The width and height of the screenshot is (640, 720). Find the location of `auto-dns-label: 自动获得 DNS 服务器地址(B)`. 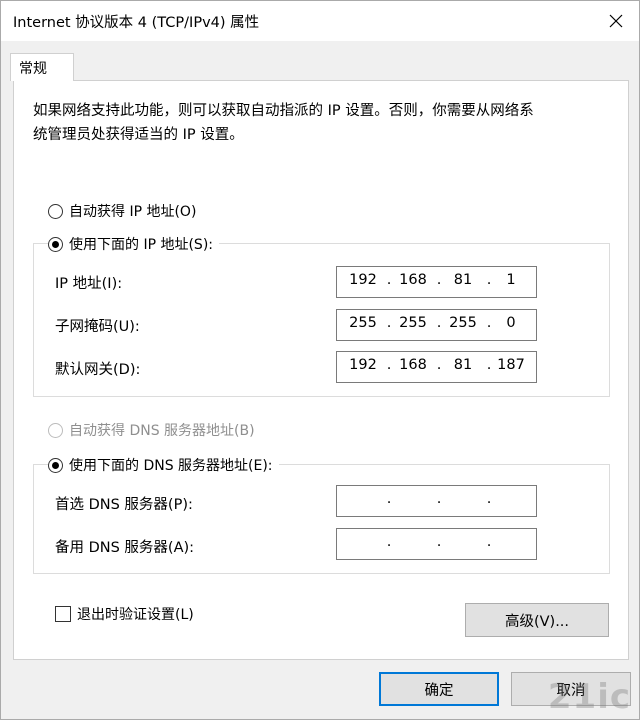

auto-dns-label: 自动获得 DNS 服务器地址(B) is located at coordinates (162, 431).